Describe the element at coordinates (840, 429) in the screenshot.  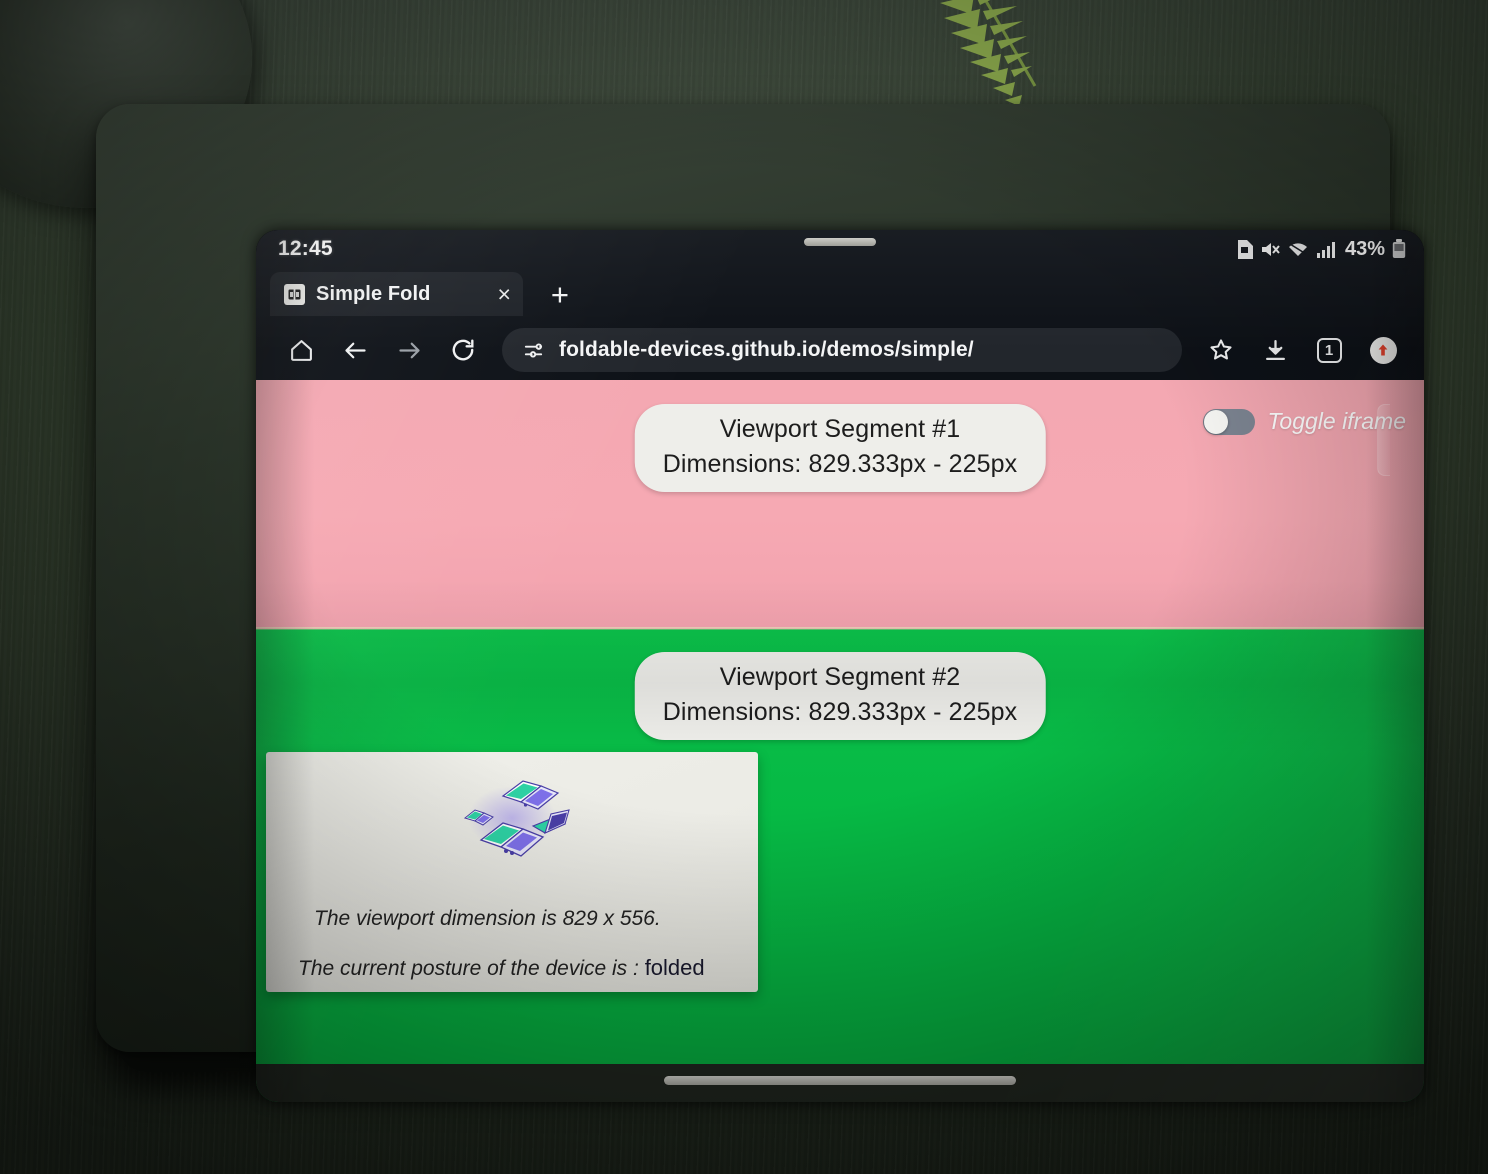
I see `segment-1-title: Viewport Segment #1` at that location.